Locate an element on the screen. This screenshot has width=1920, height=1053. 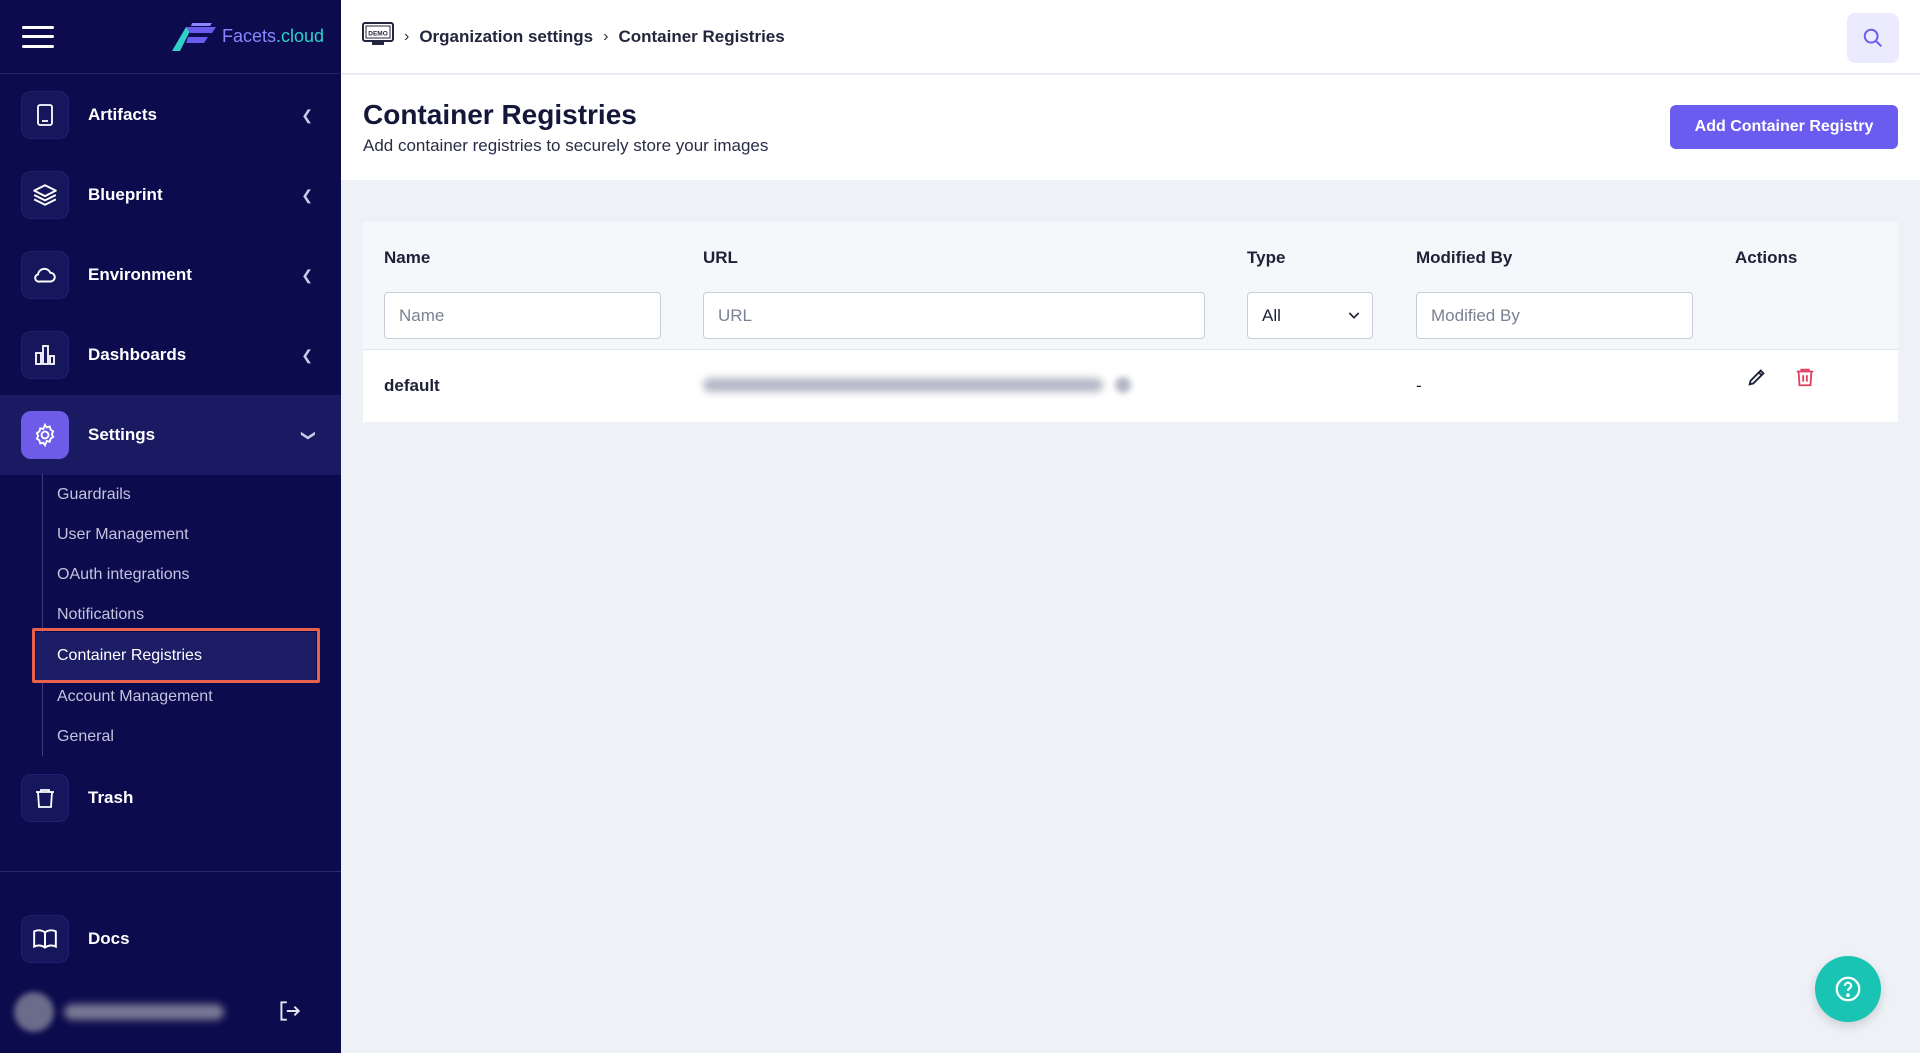
trash-icon is located at coordinates (45, 798).